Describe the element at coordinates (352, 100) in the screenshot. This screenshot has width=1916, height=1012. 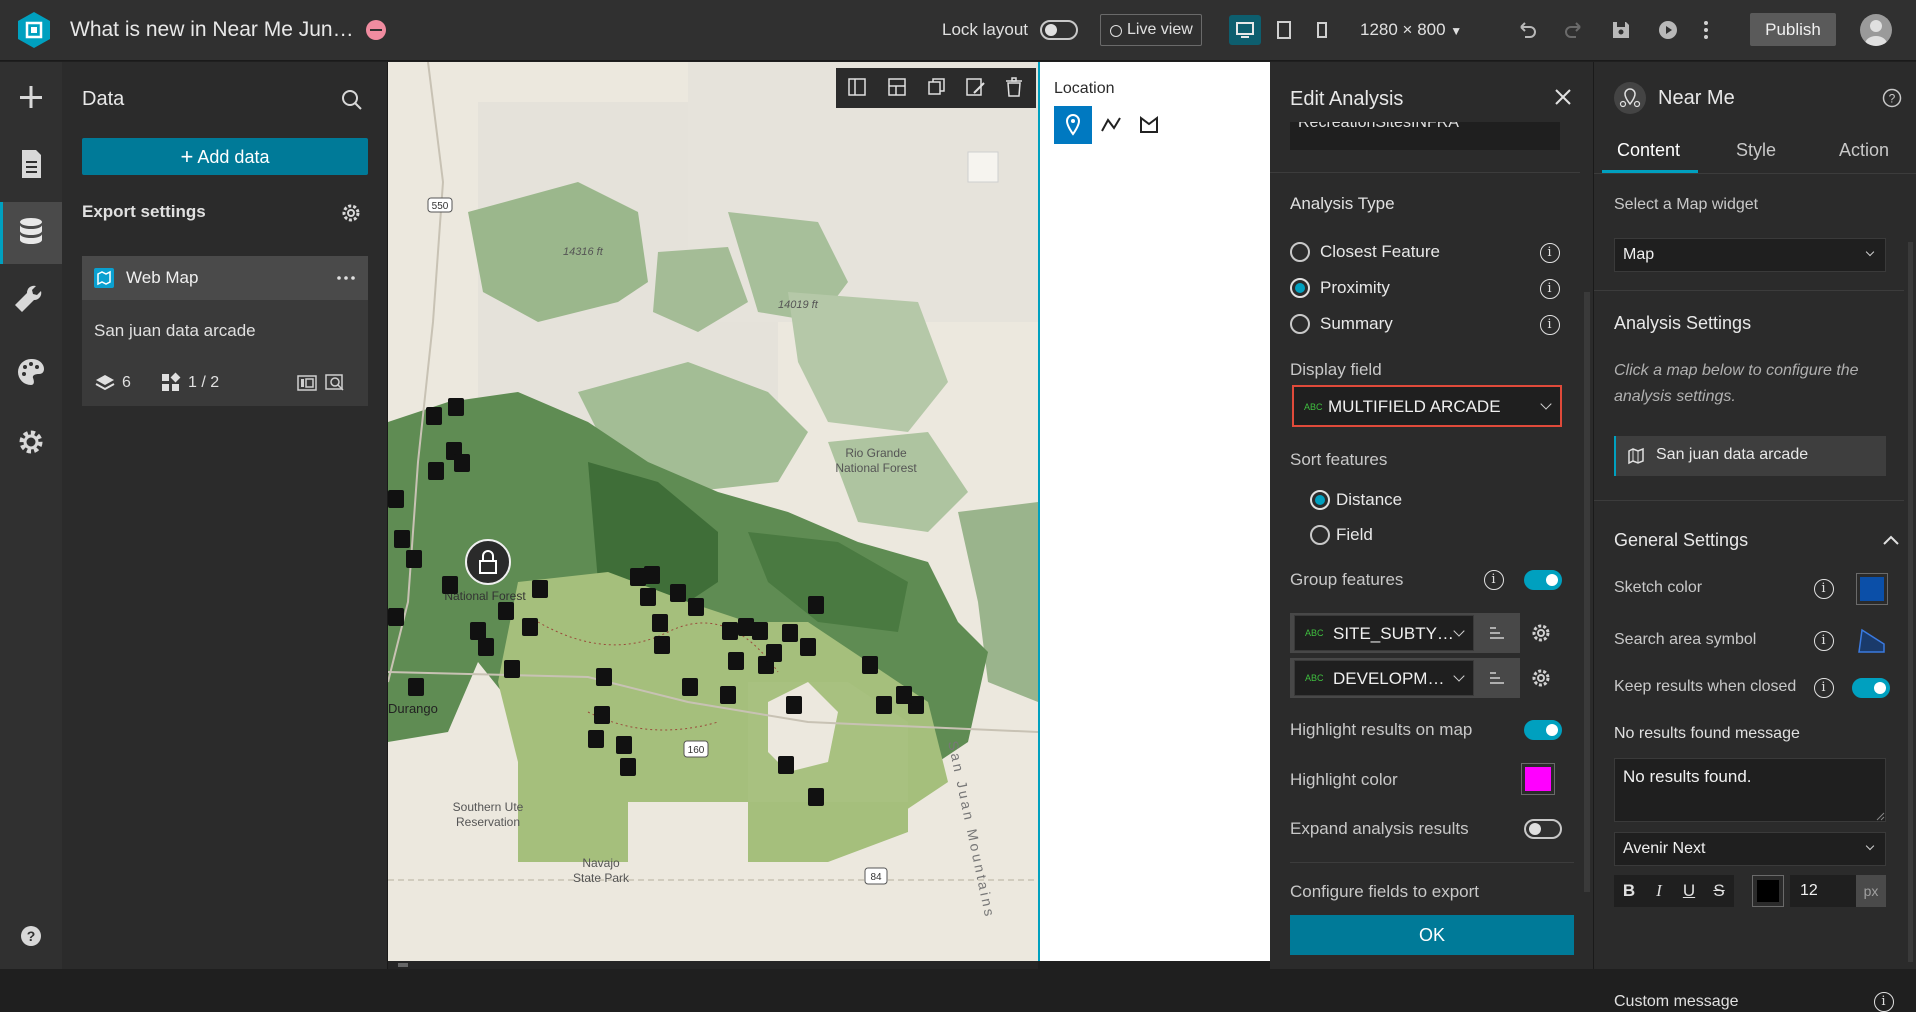
I see `search-data-button` at that location.